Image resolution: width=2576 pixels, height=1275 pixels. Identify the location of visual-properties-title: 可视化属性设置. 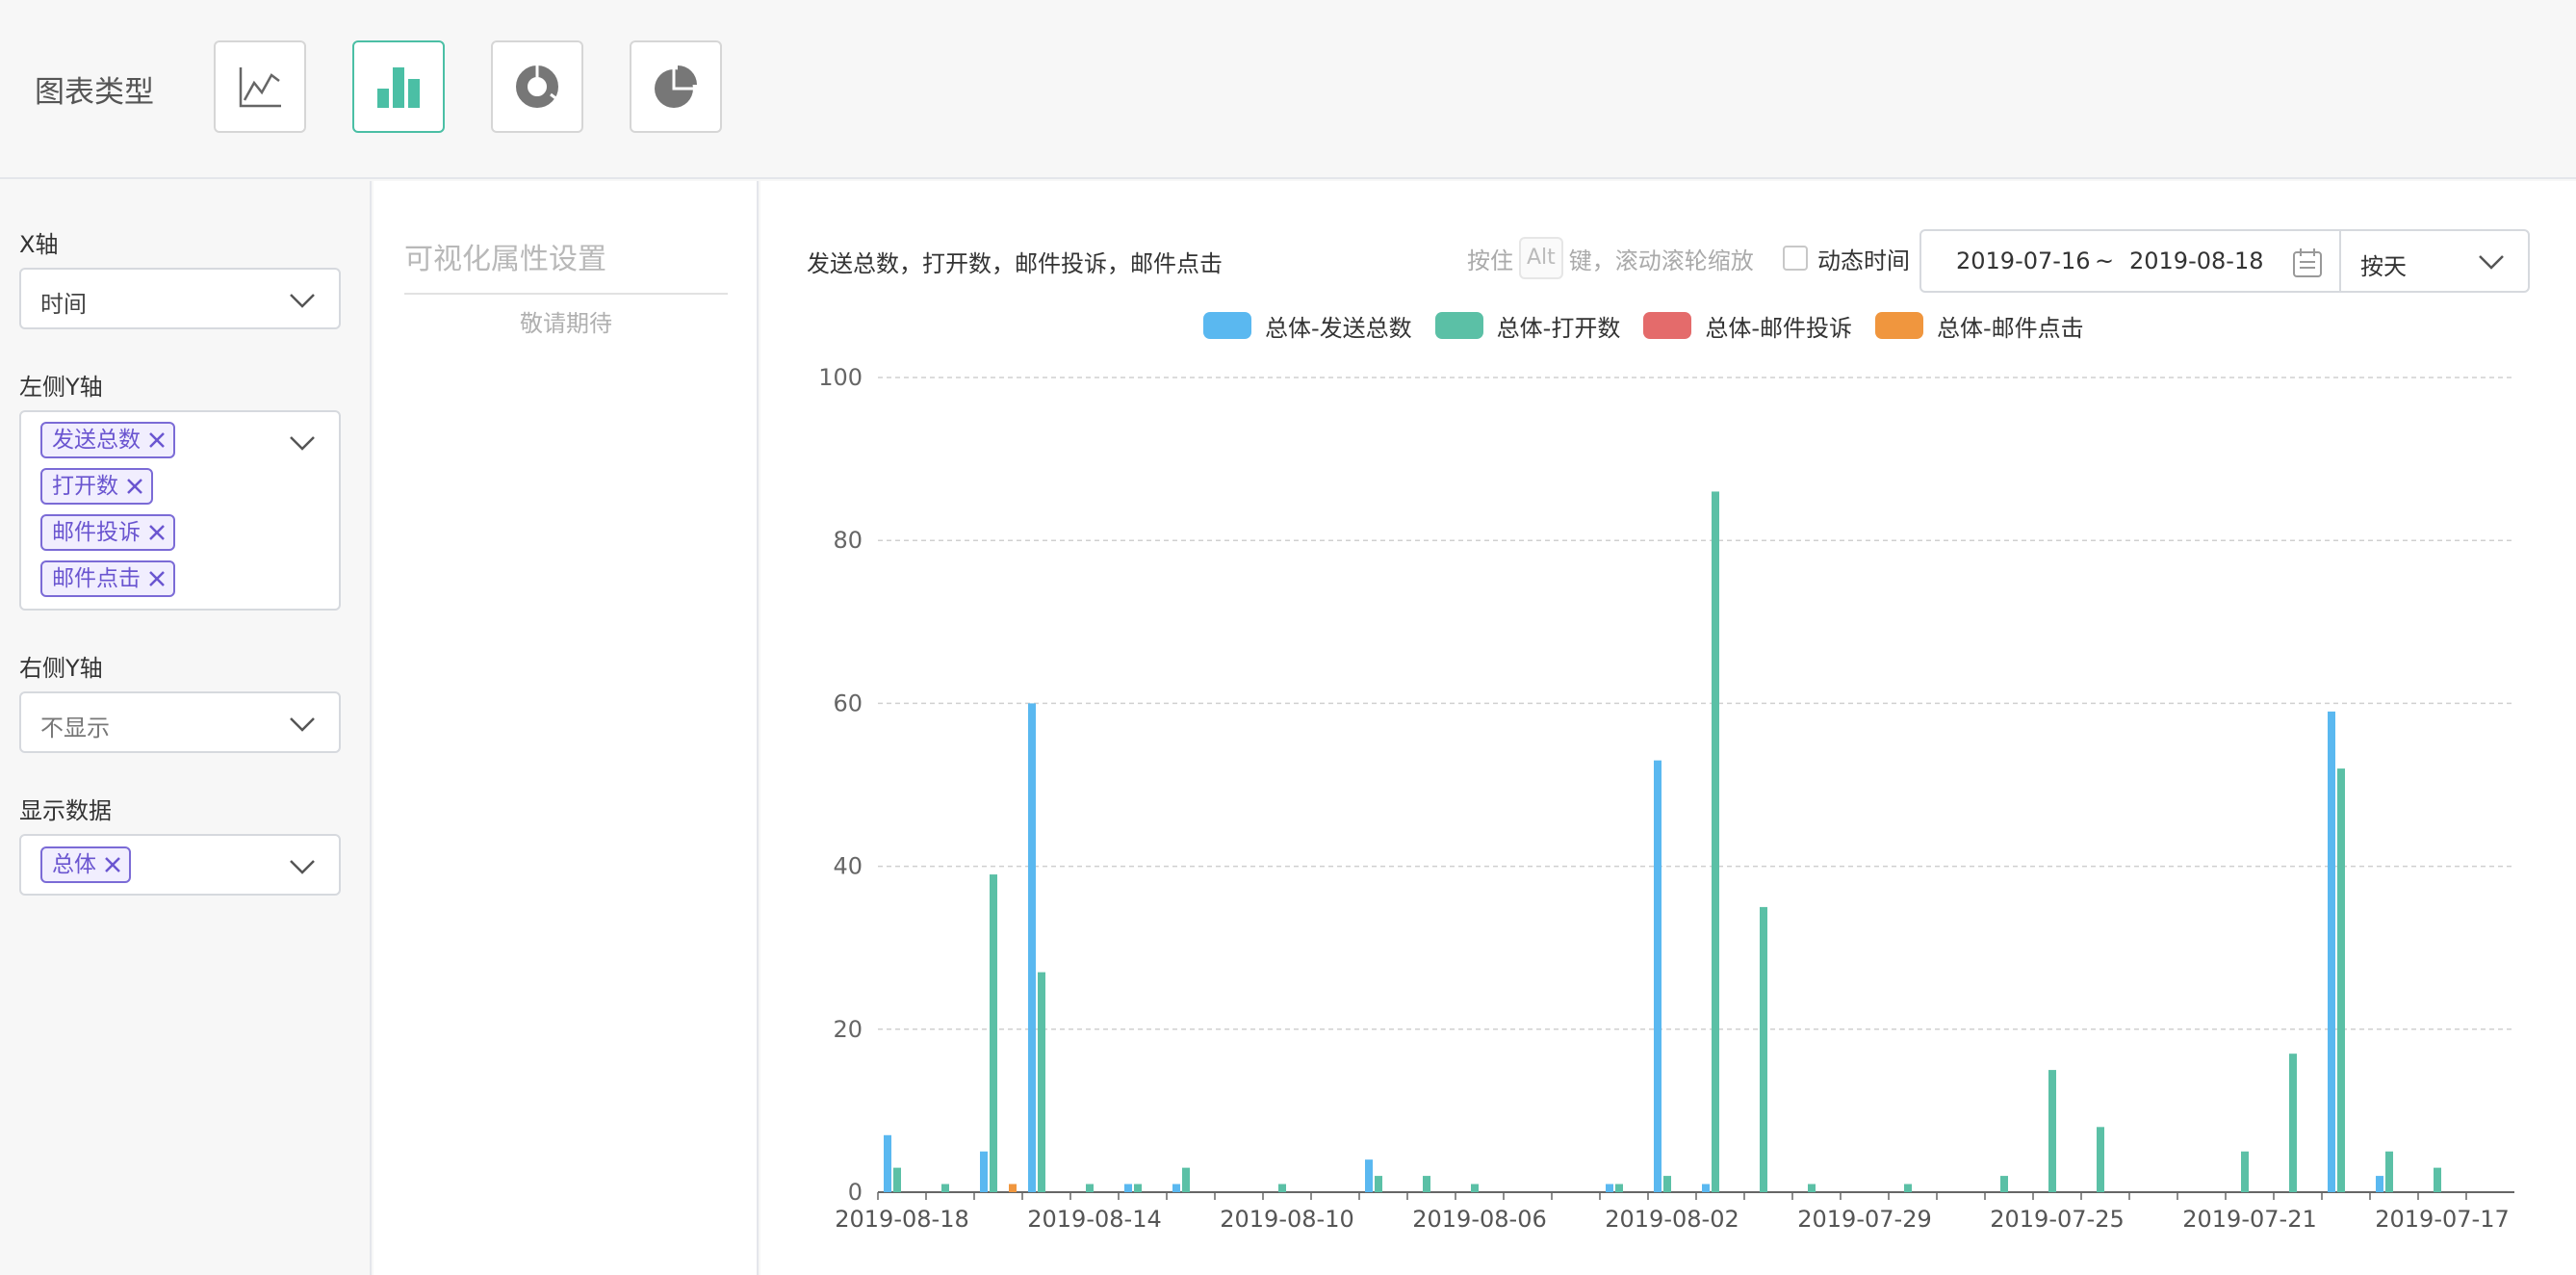
(505, 259).